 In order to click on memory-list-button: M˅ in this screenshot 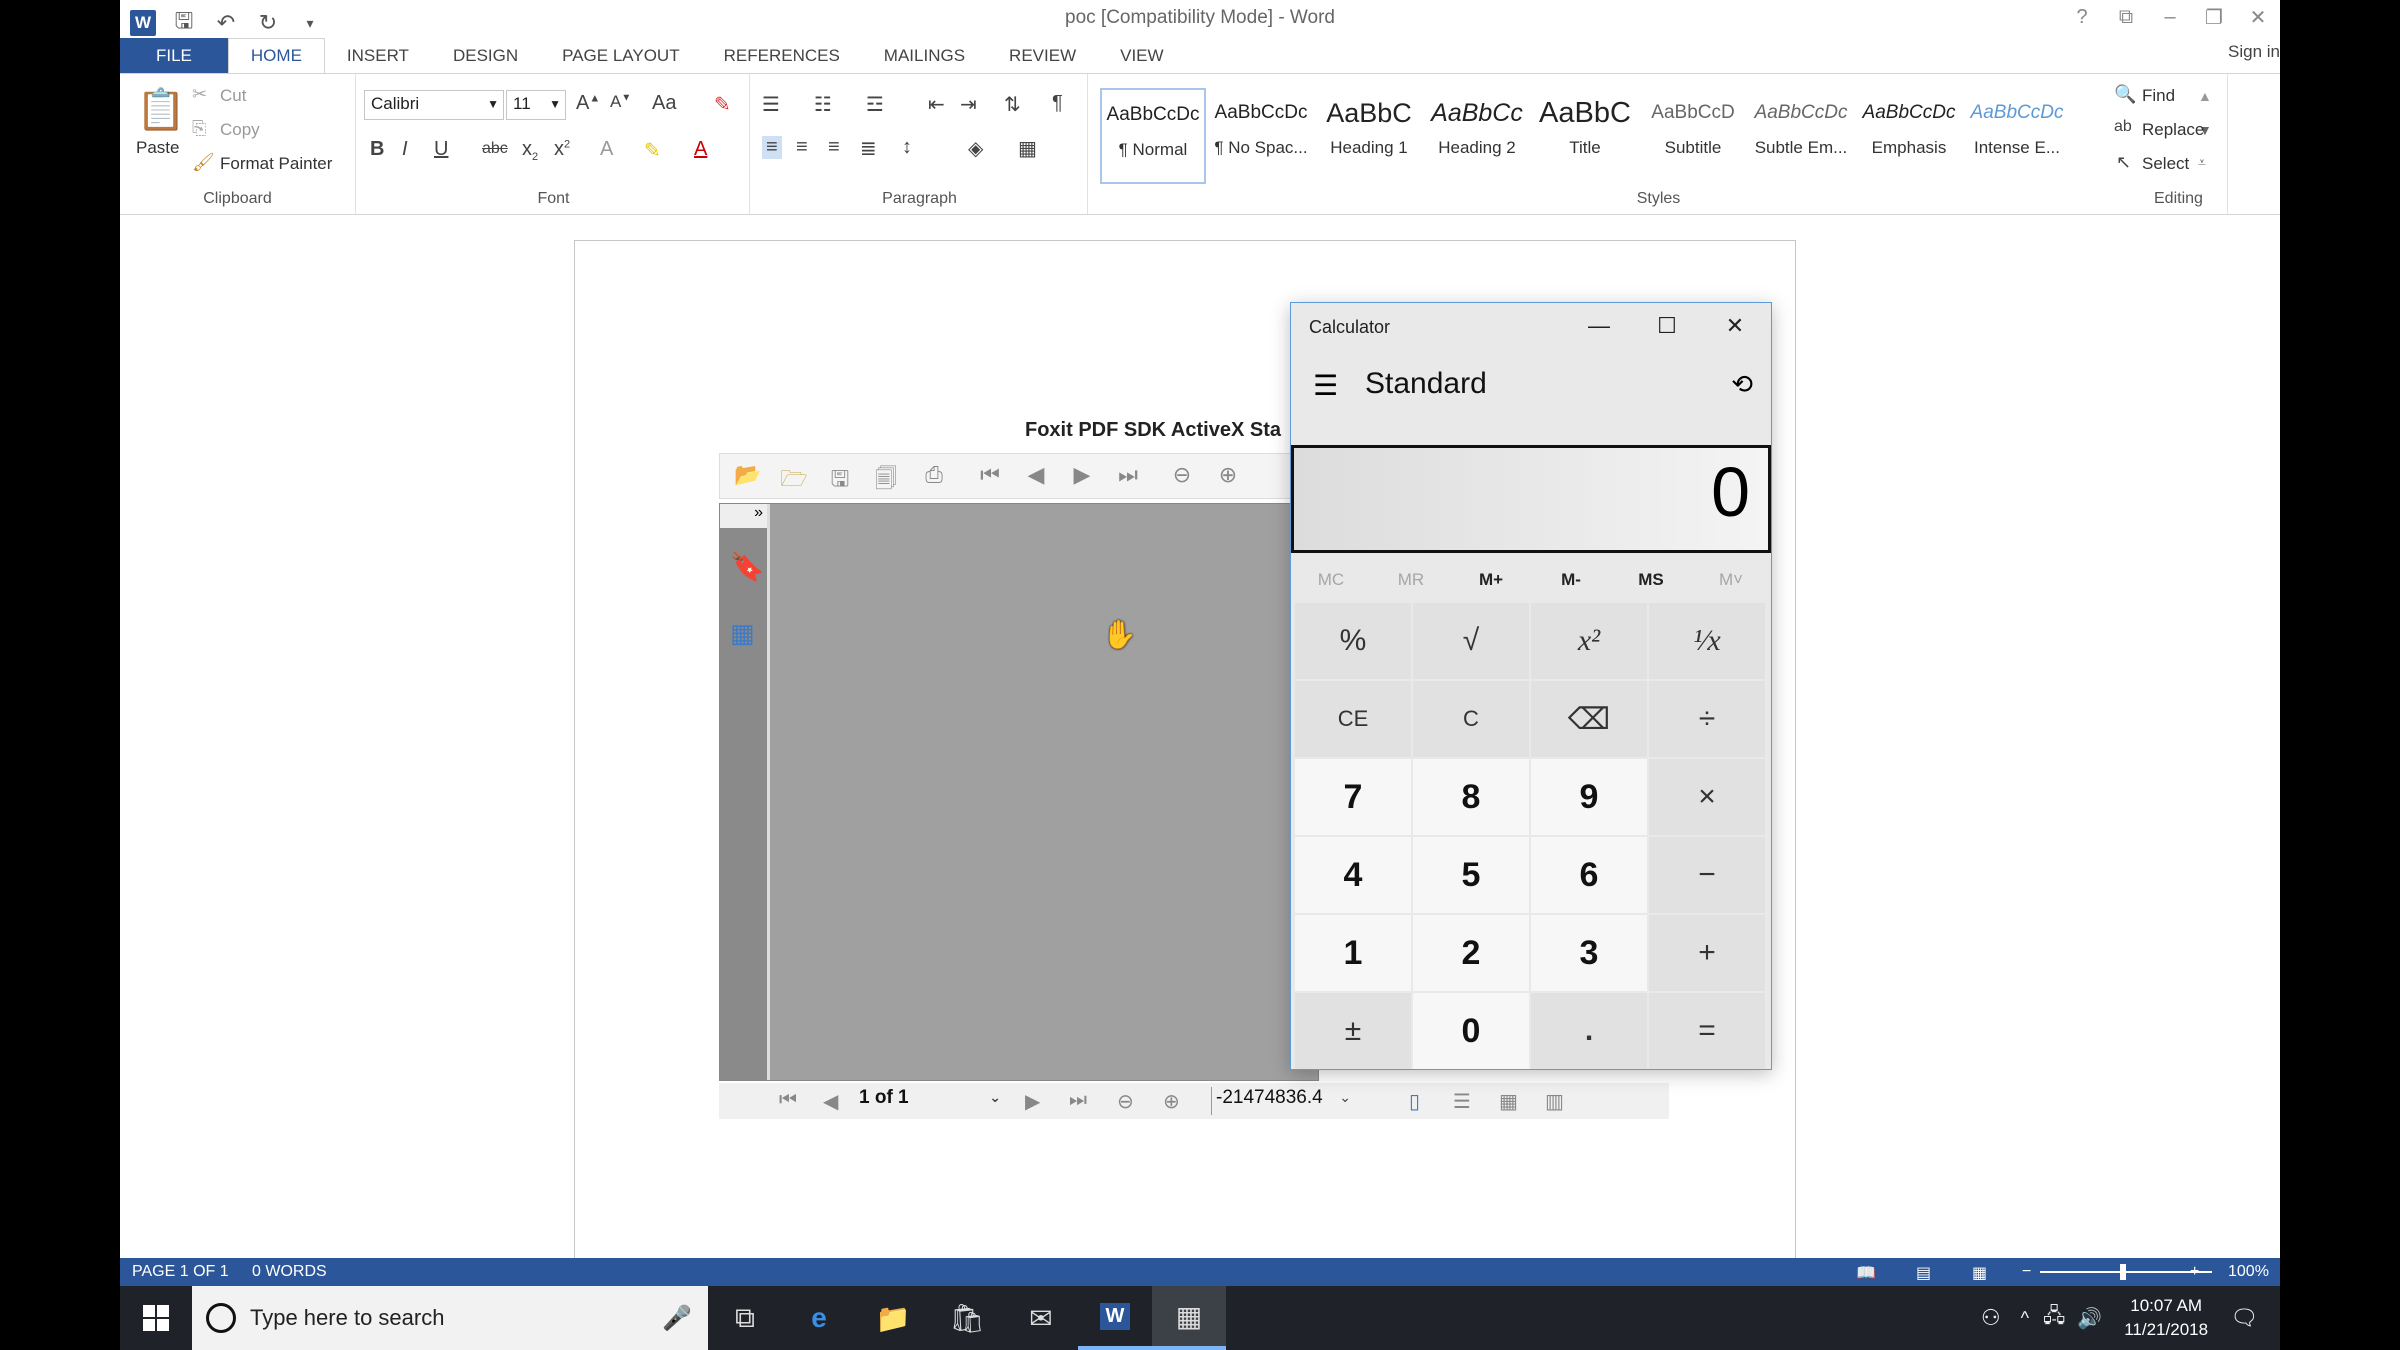, I will do `click(1731, 580)`.